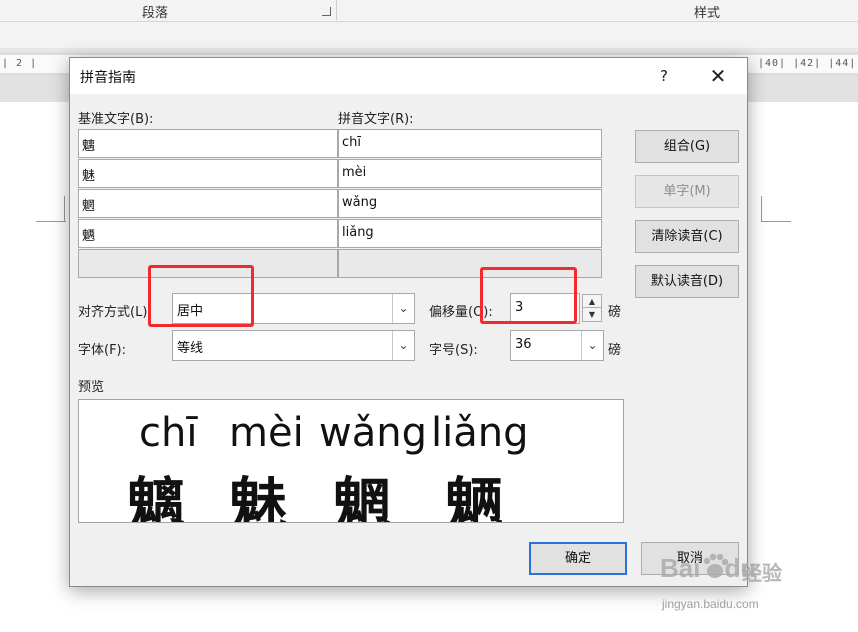 Image resolution: width=858 pixels, height=632 pixels. What do you see at coordinates (592, 301) in the screenshot?
I see `spin-up-icon: ▲` at bounding box center [592, 301].